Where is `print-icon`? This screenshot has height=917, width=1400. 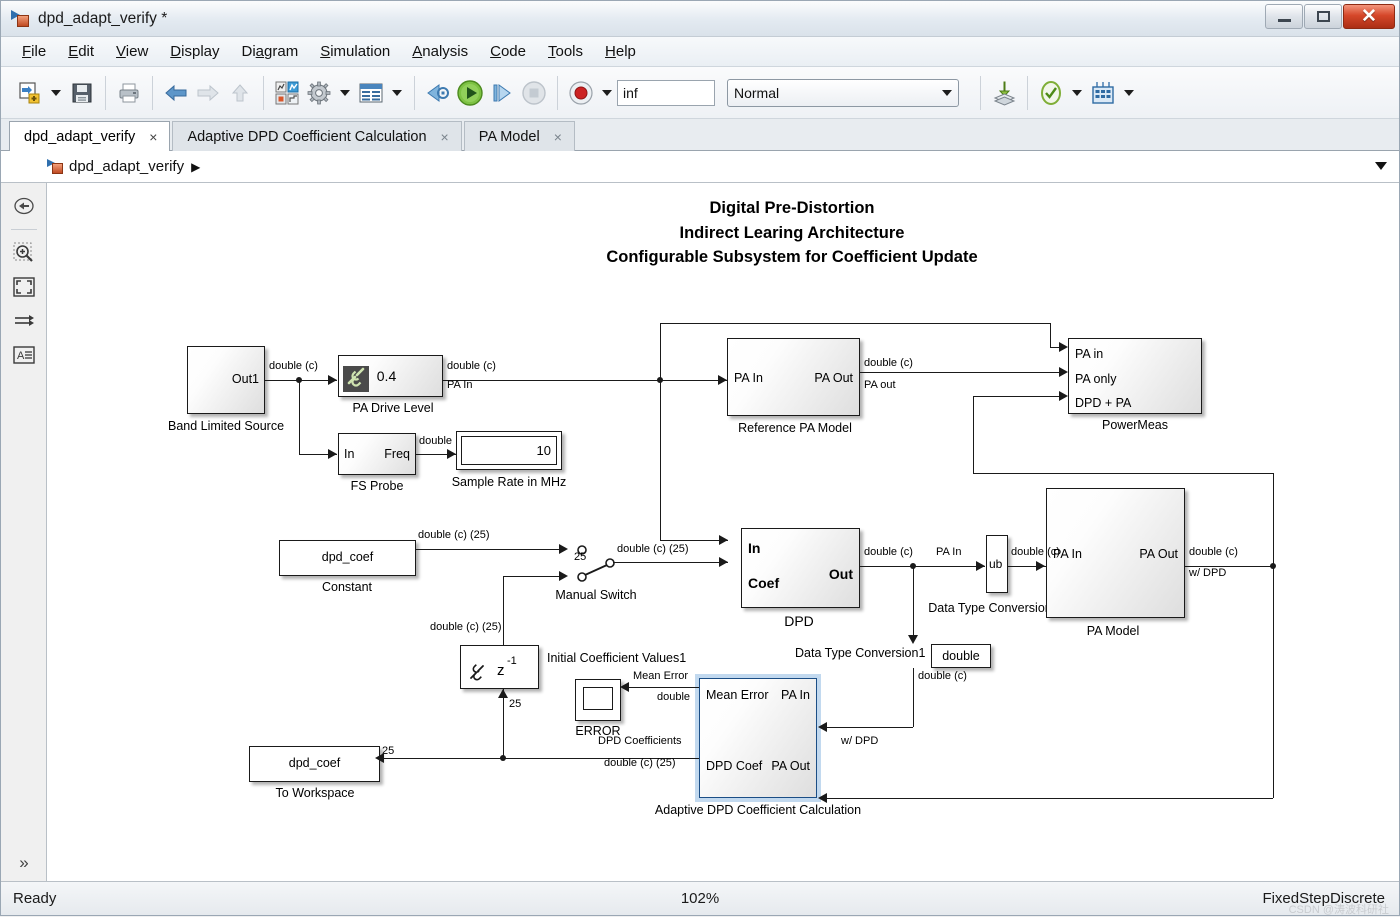
print-icon is located at coordinates (129, 93).